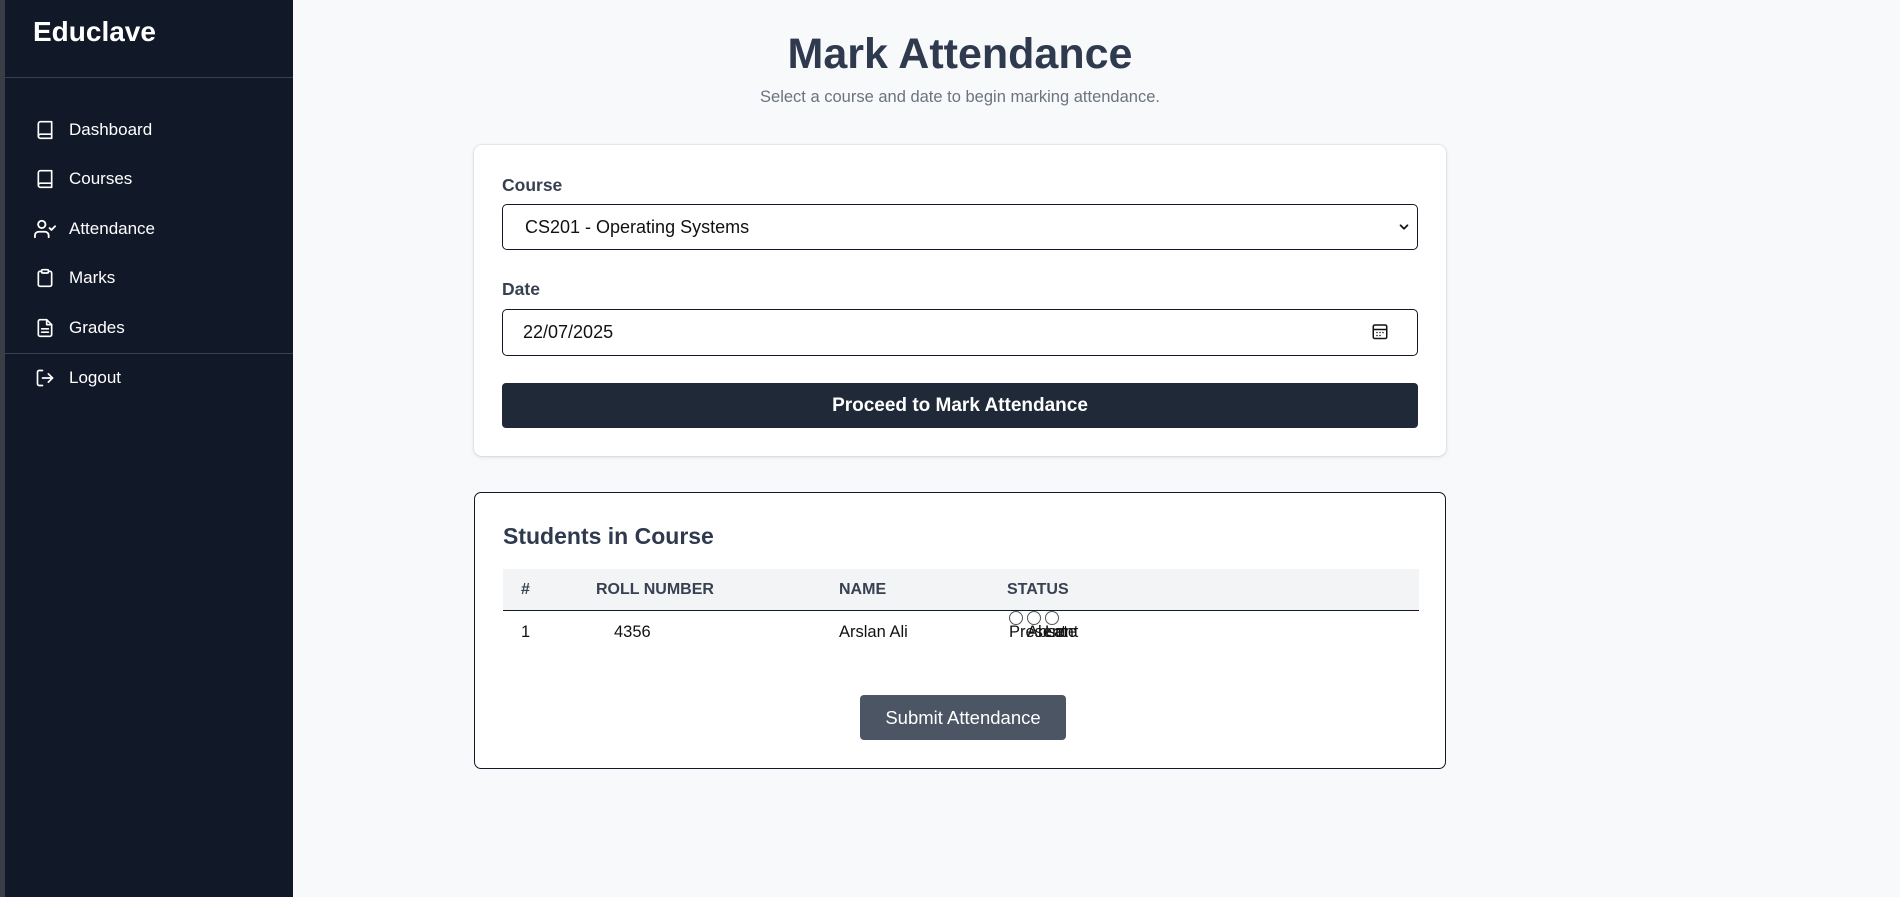 Image resolution: width=1900 pixels, height=897 pixels. What do you see at coordinates (95, 378) in the screenshot?
I see `sidebar-item-label: Logout` at bounding box center [95, 378].